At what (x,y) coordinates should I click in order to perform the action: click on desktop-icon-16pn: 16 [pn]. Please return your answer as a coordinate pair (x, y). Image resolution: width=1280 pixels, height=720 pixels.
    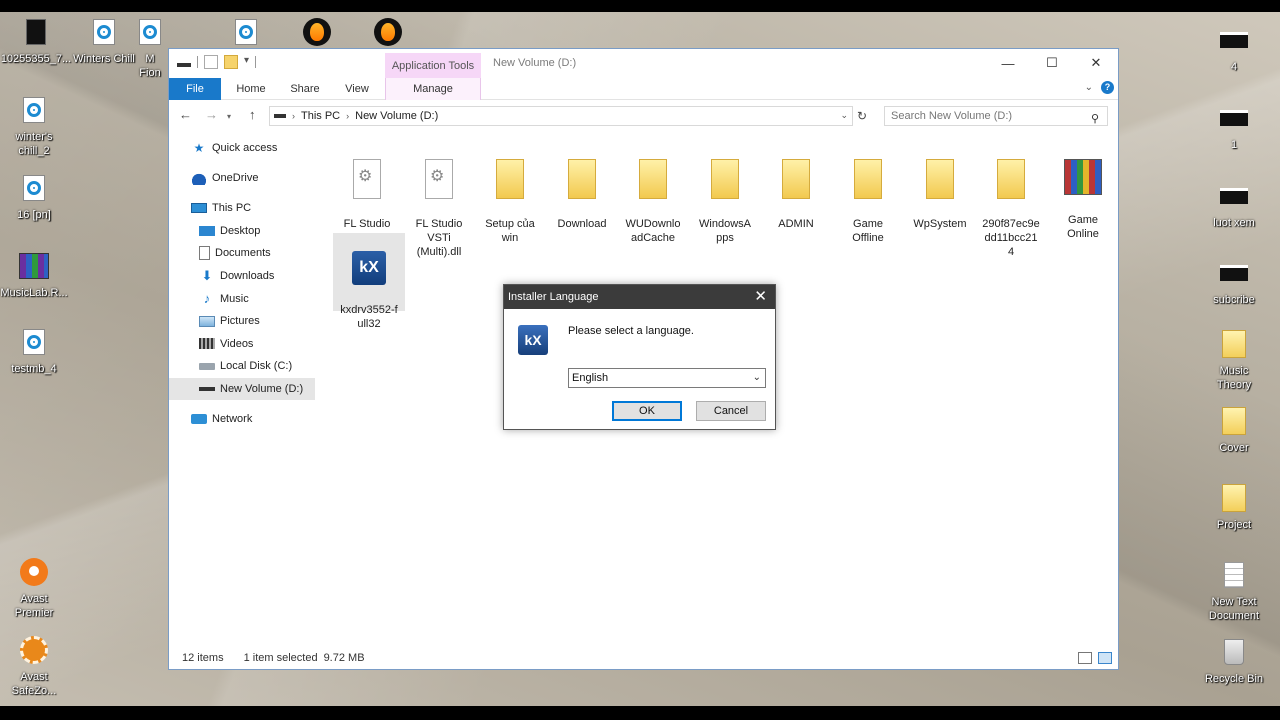
    Looking at the image, I should click on (35, 197).